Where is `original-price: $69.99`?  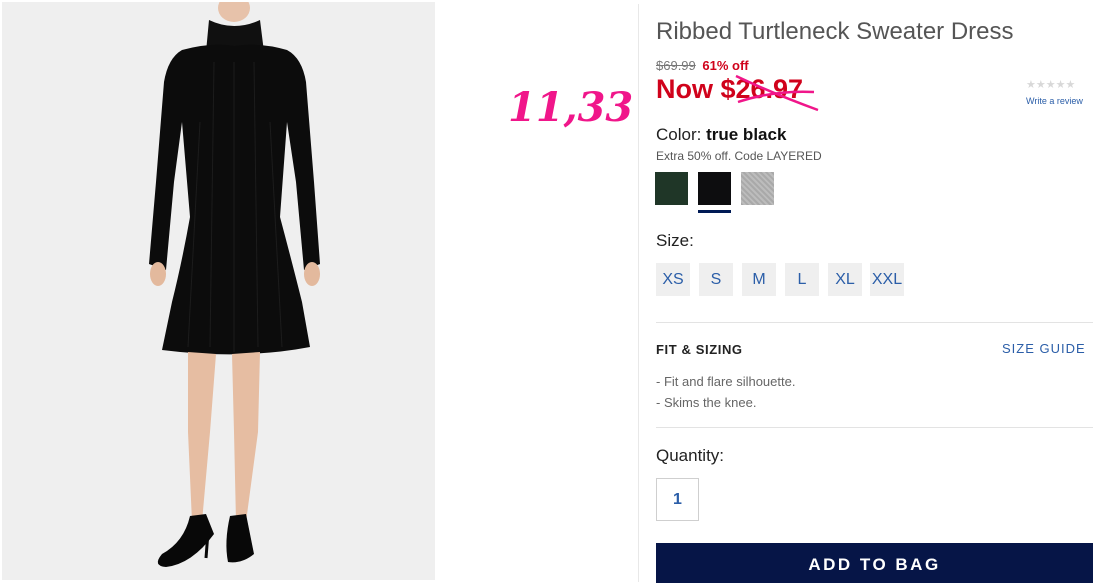 original-price: $69.99 is located at coordinates (676, 65).